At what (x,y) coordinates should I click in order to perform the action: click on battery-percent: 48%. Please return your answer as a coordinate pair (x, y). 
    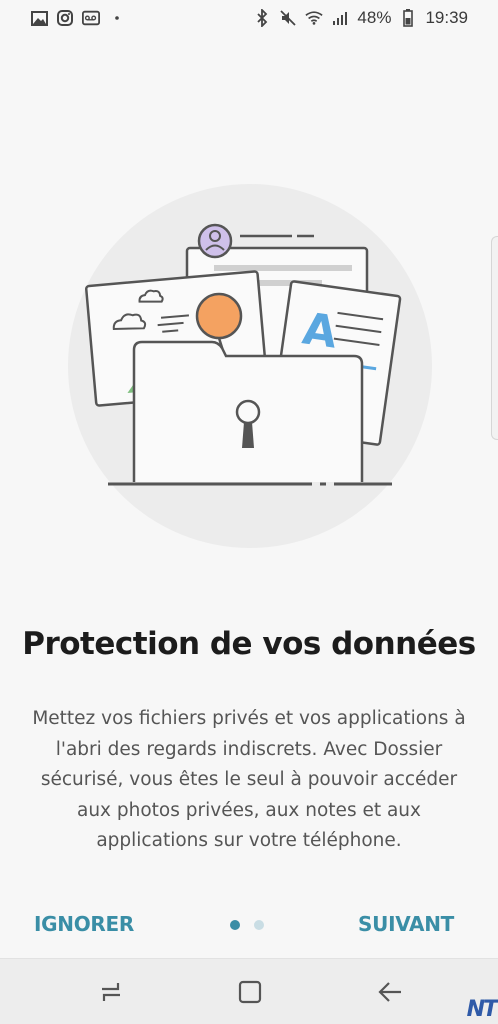
    Looking at the image, I should click on (374, 17).